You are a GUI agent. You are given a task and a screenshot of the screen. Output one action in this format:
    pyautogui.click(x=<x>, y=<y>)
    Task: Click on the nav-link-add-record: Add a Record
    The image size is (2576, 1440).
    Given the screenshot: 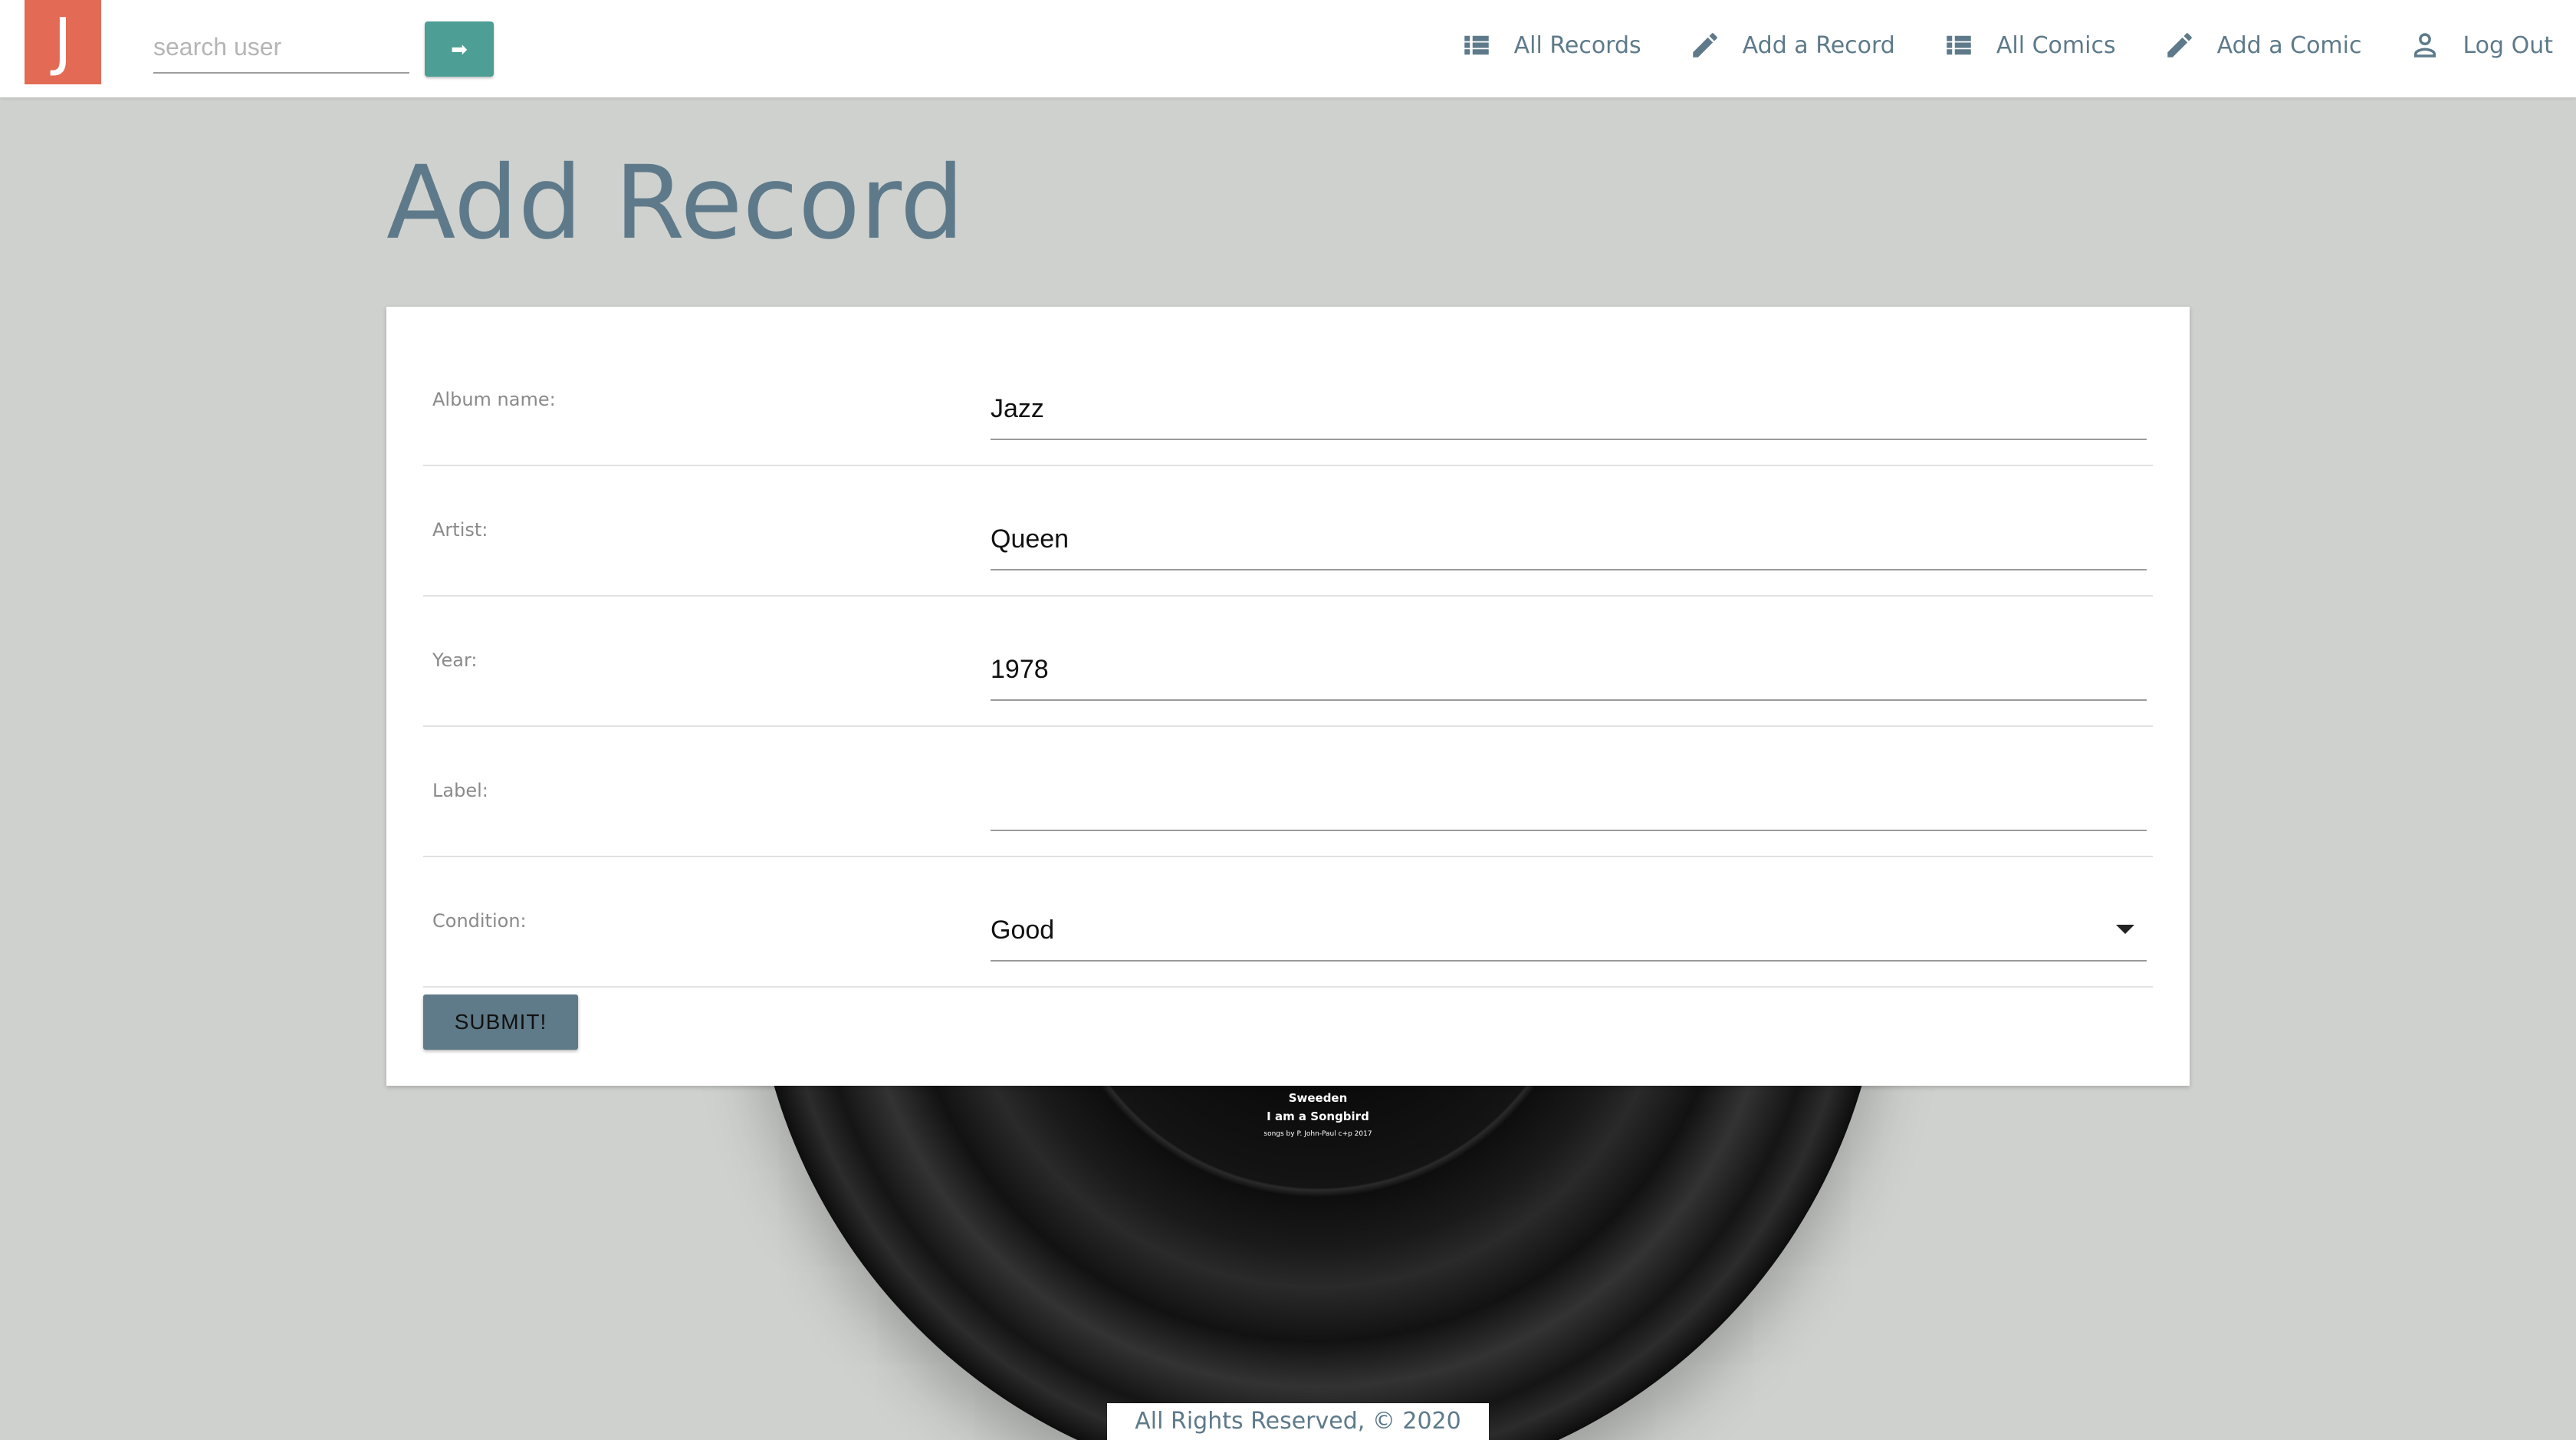 What is the action you would take?
    pyautogui.click(x=1792, y=45)
    